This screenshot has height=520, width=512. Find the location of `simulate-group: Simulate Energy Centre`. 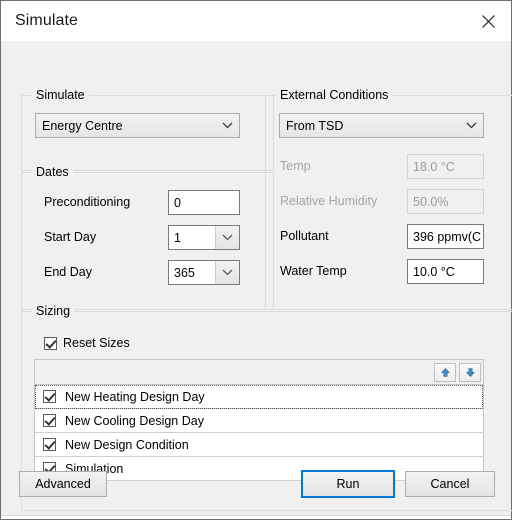

simulate-group: Simulate Energy Centre is located at coordinates (147, 130).